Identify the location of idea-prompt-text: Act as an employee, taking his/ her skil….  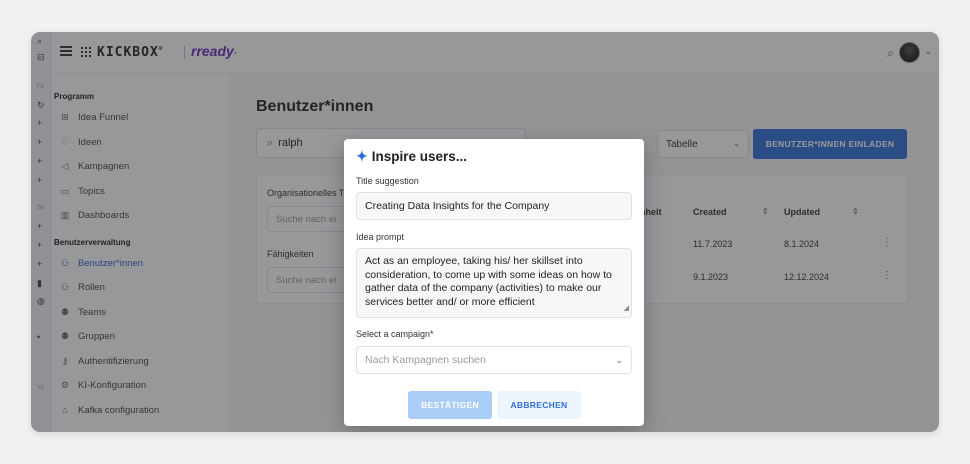
(488, 281).